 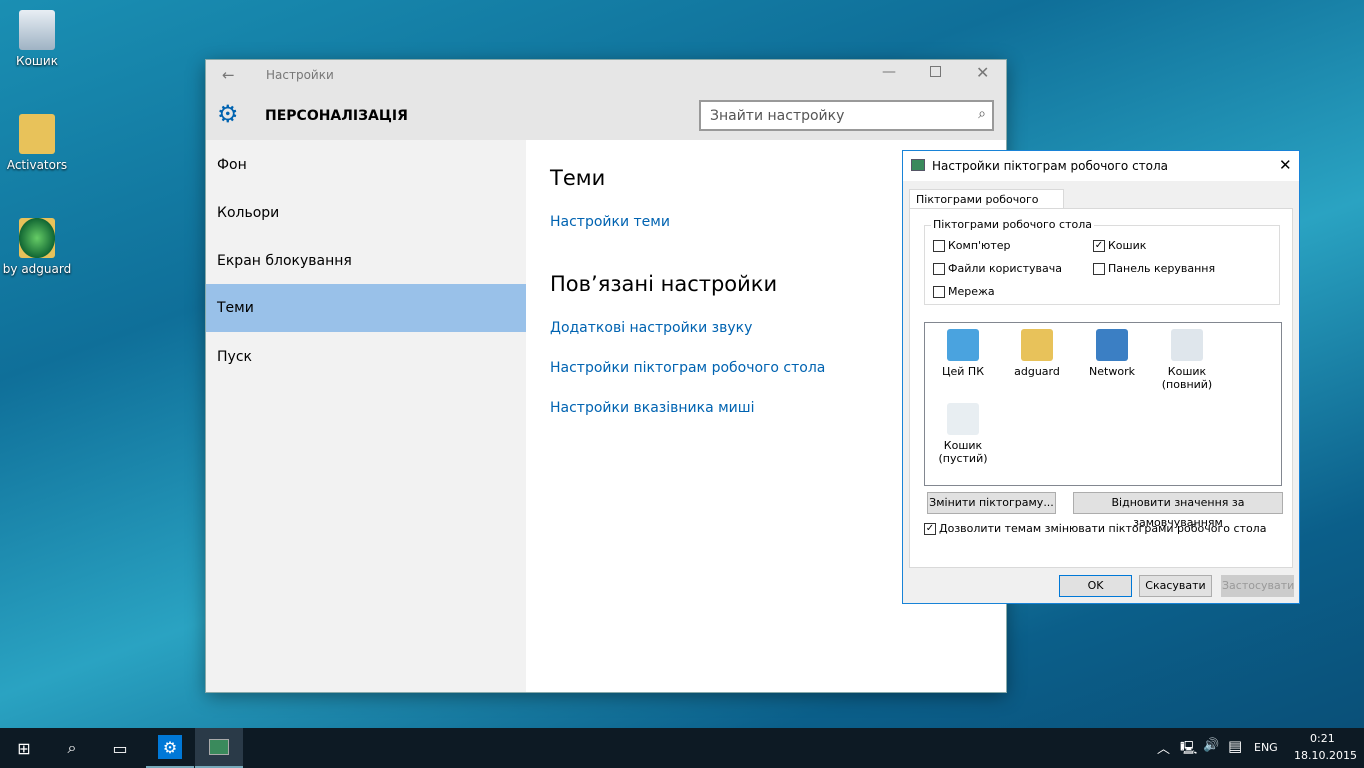 I want to click on settings-taskbar-button: ⚙, so click(x=170, y=748).